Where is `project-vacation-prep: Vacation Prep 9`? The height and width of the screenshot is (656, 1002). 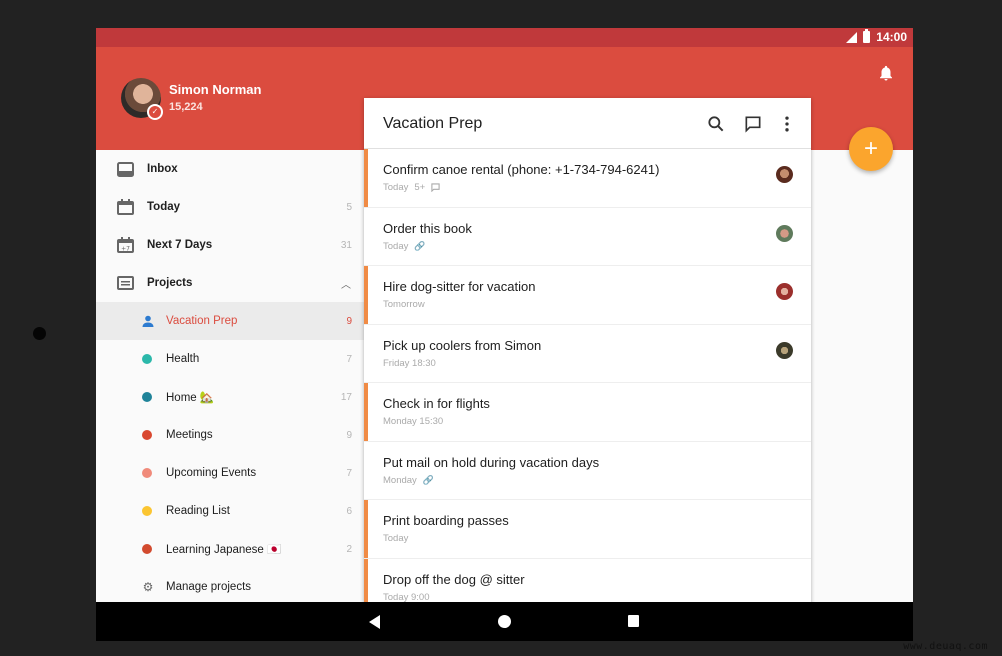 project-vacation-prep: Vacation Prep 9 is located at coordinates (230, 321).